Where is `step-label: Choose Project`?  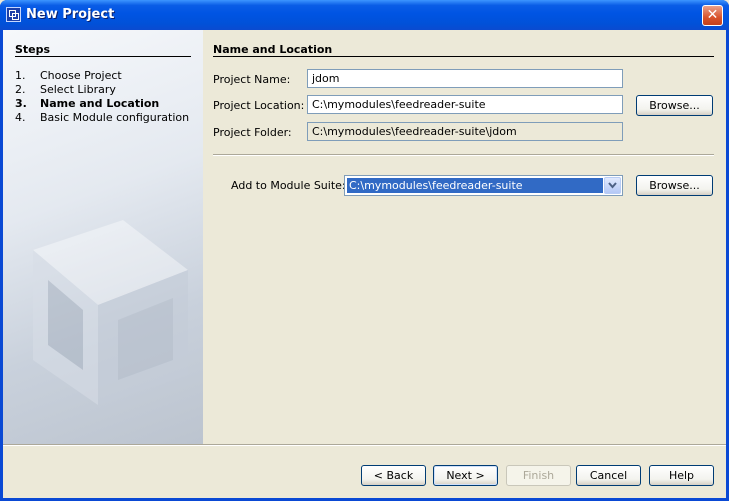 step-label: Choose Project is located at coordinates (81, 75).